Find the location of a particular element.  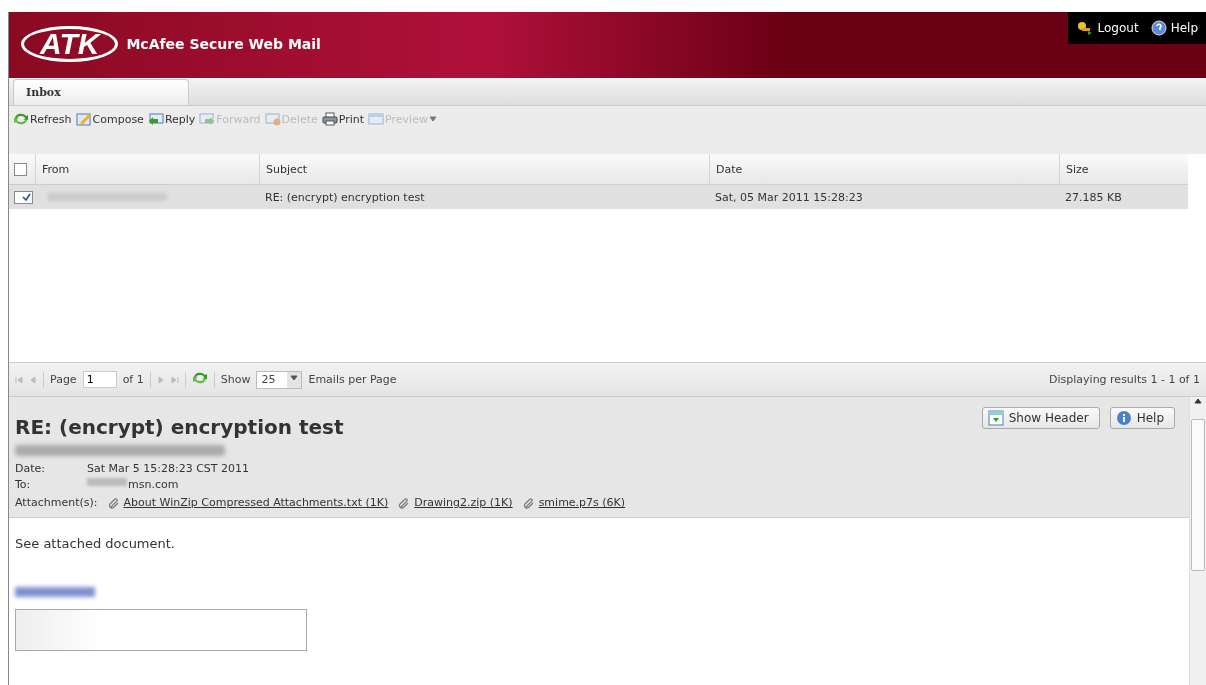

help-link: Help is located at coordinates (1174, 28).